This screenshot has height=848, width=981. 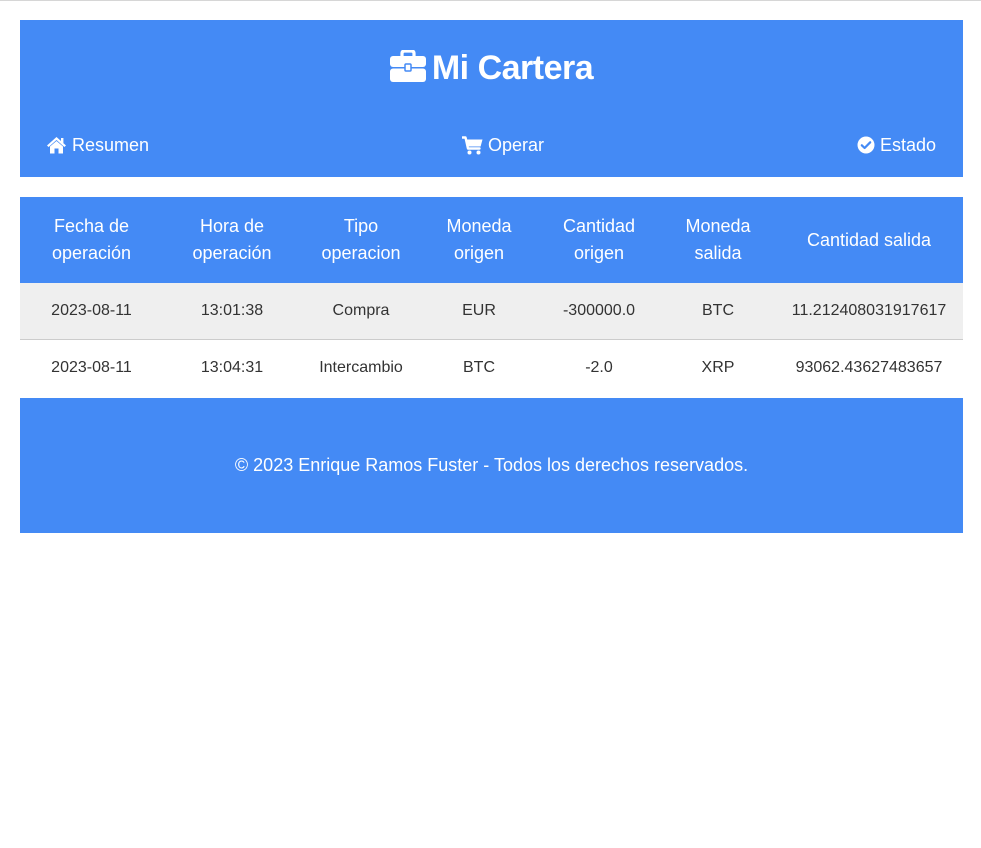 I want to click on cell-hora: 13:04:31, so click(x=232, y=367).